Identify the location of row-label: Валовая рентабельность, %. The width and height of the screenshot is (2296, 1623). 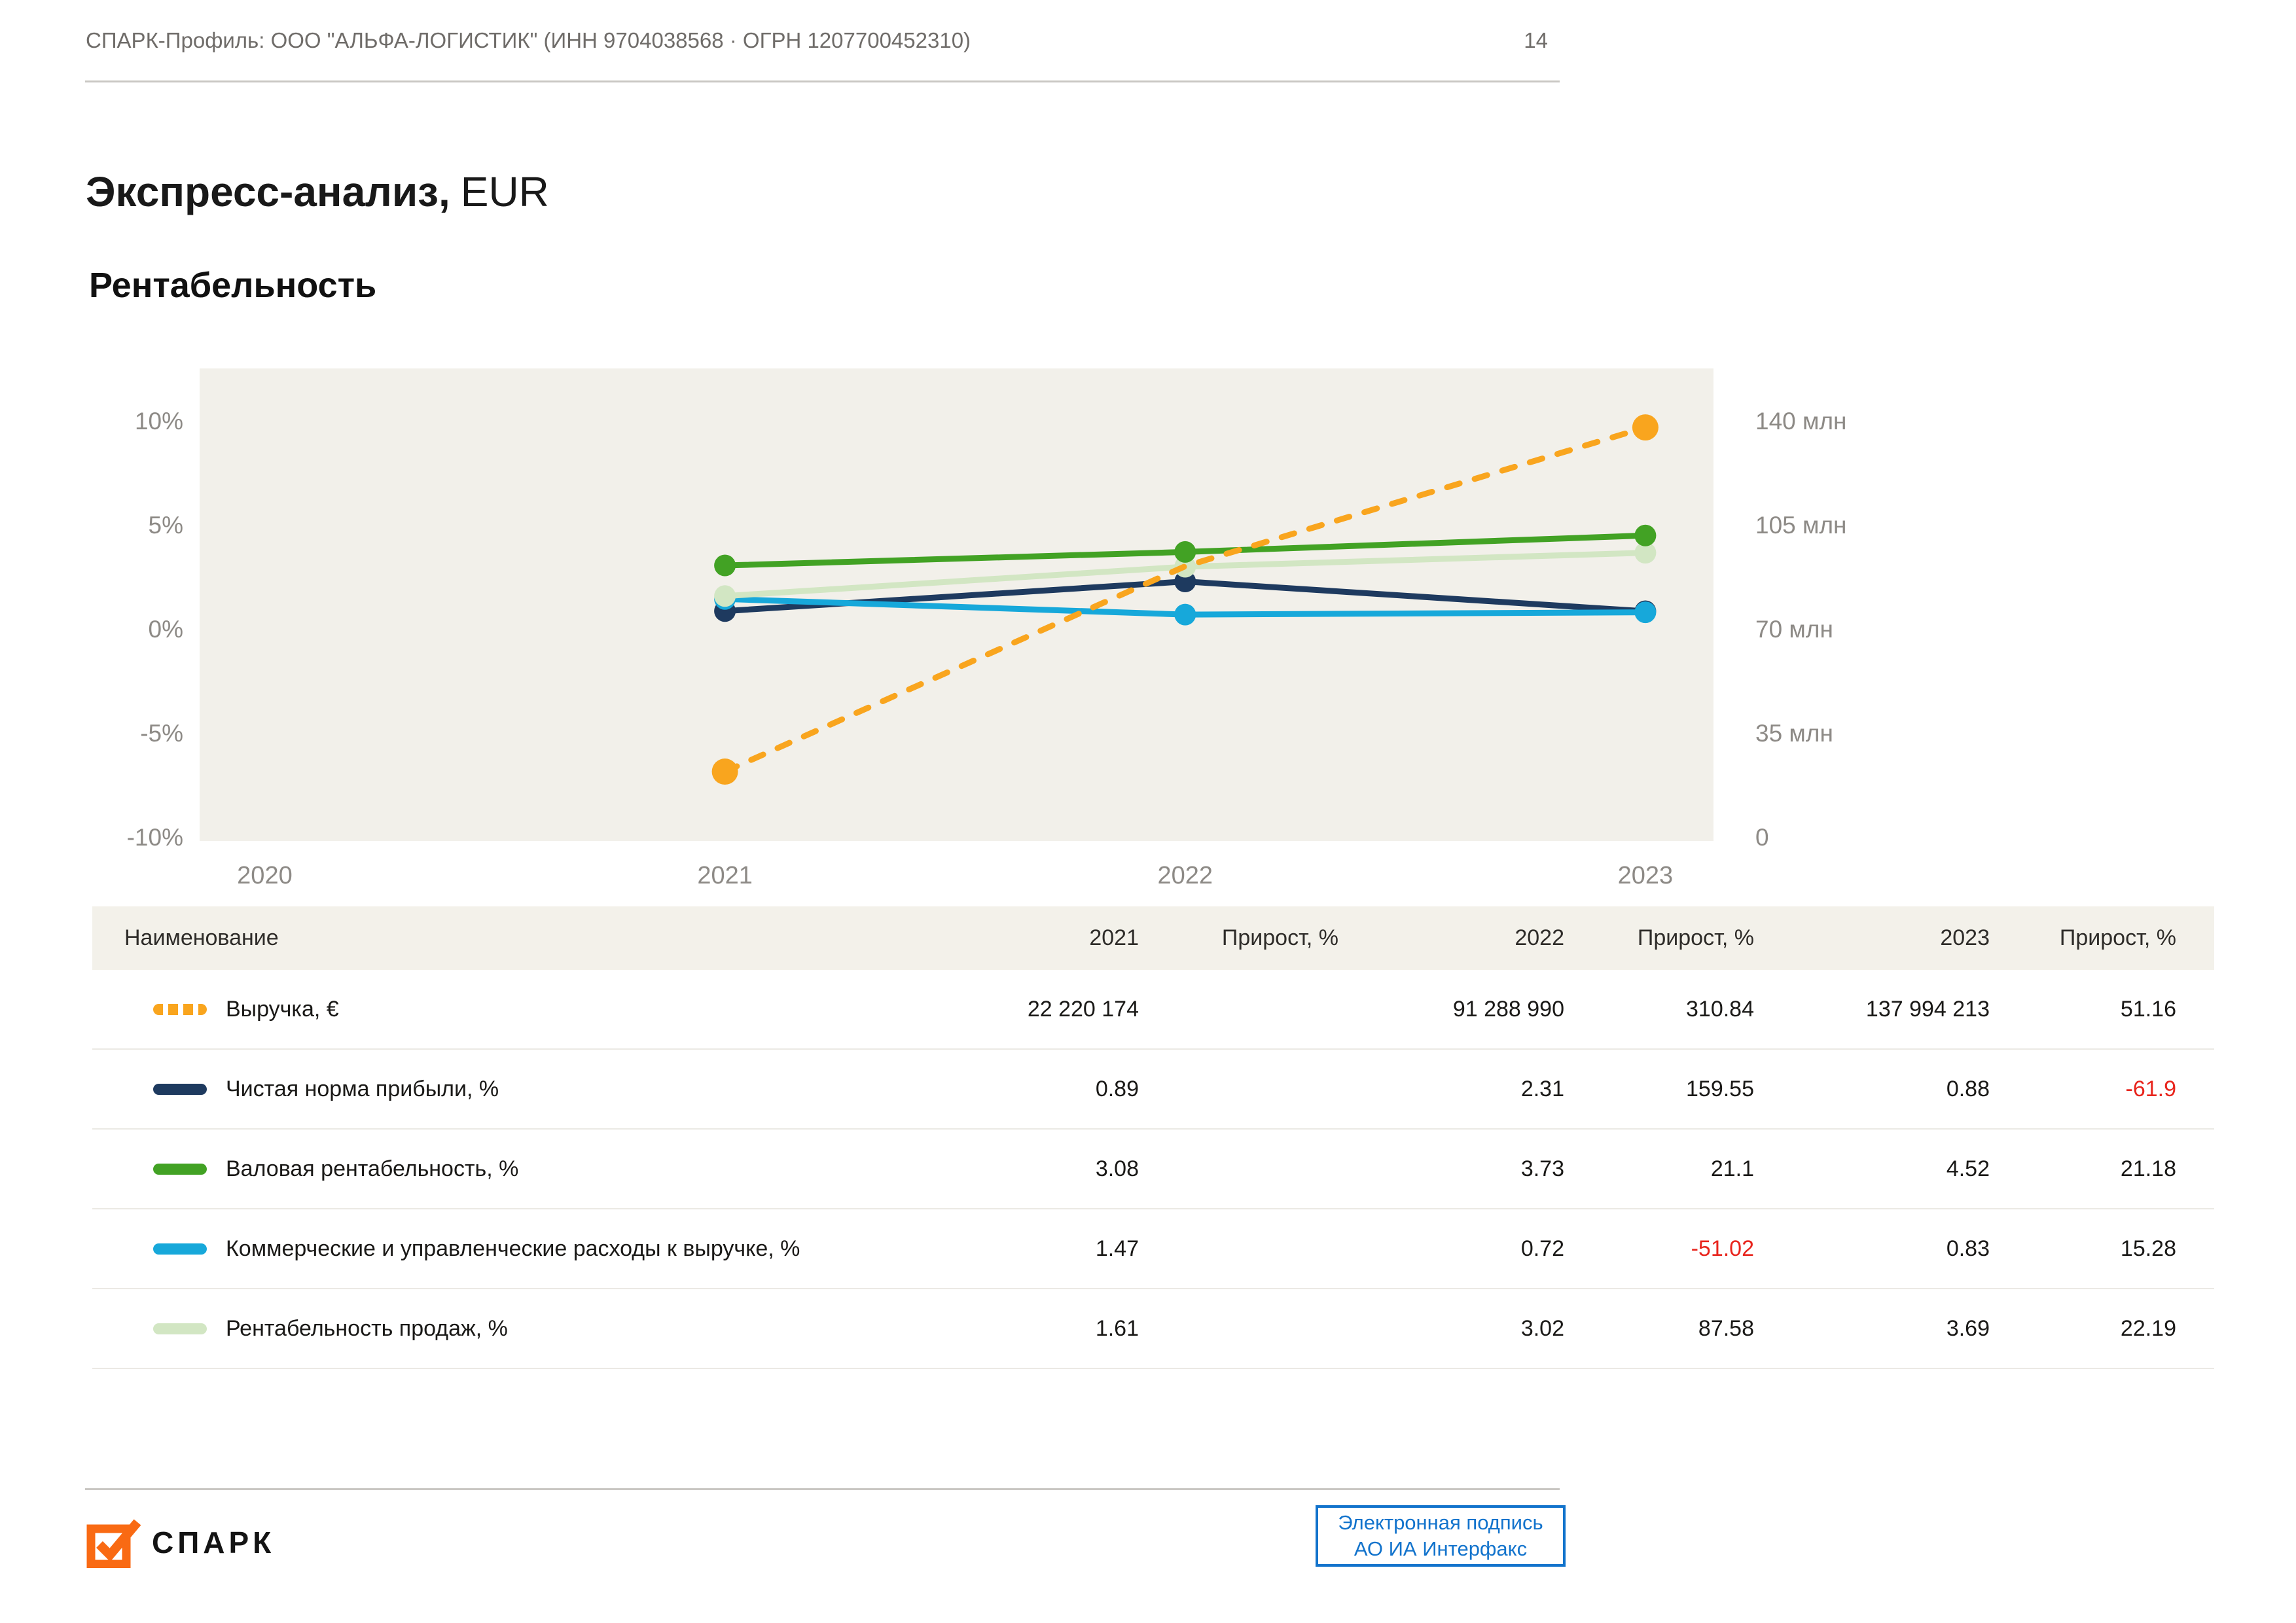
(517, 1169).